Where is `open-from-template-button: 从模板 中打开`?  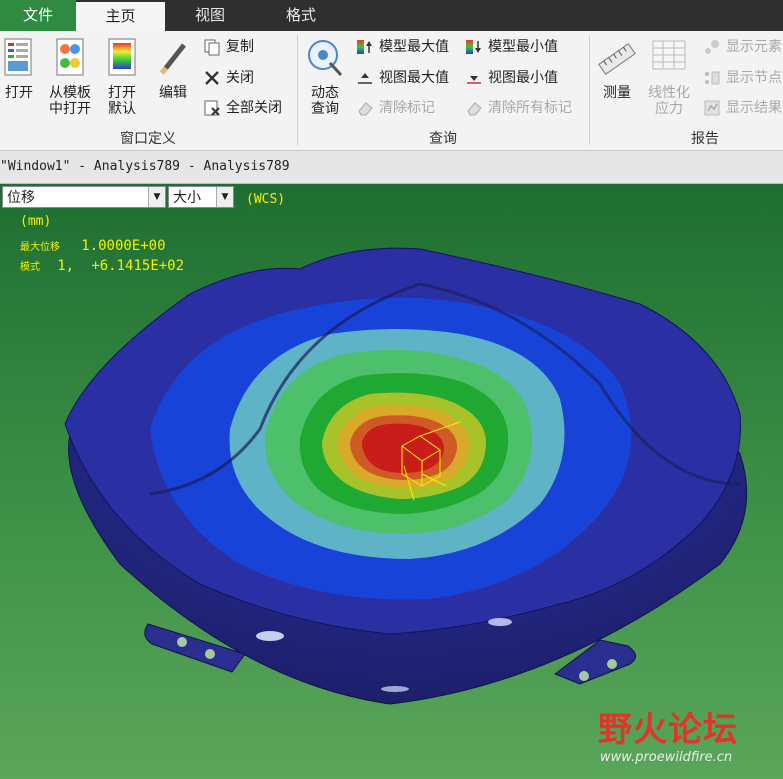
open-from-template-button: 从模板 中打开 is located at coordinates (70, 77).